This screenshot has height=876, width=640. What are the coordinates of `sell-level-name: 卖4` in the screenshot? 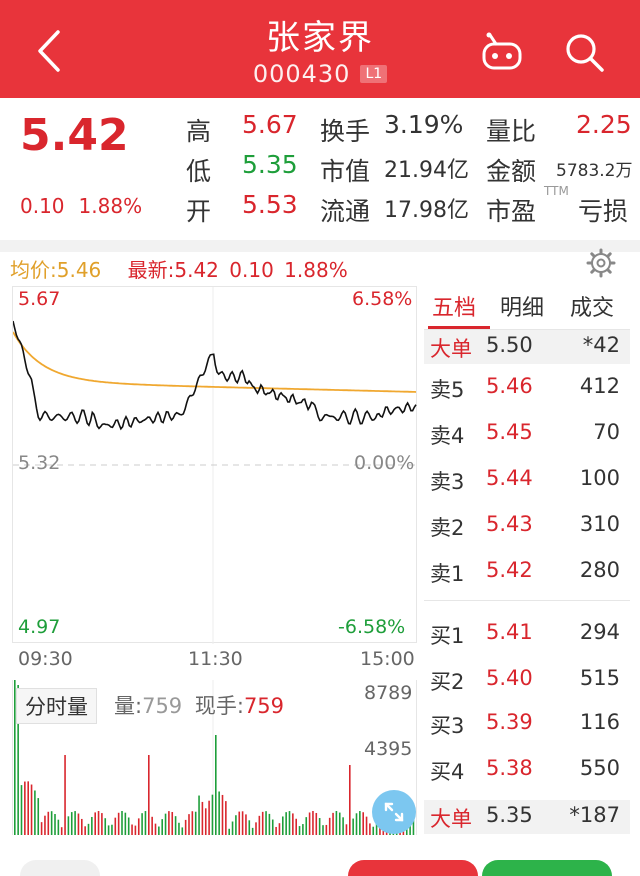 It's located at (447, 436).